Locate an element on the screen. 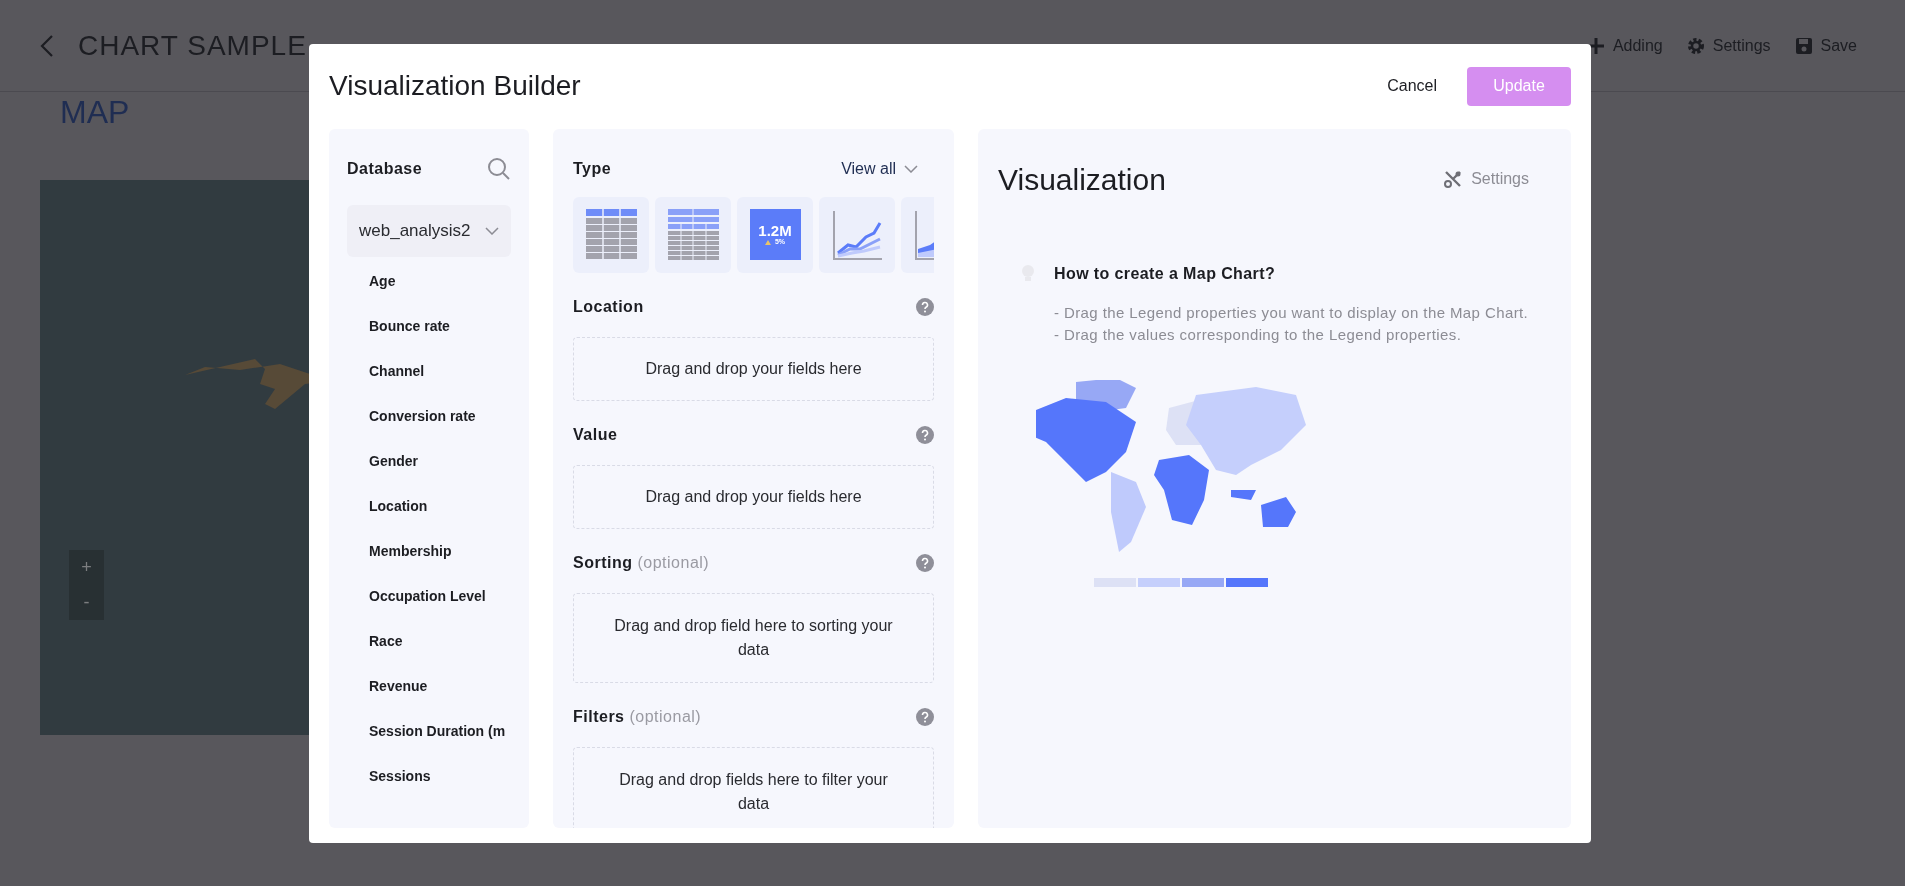 Image resolution: width=1905 pixels, height=886 pixels. database-dropdown: web_analysis2 is located at coordinates (429, 230).